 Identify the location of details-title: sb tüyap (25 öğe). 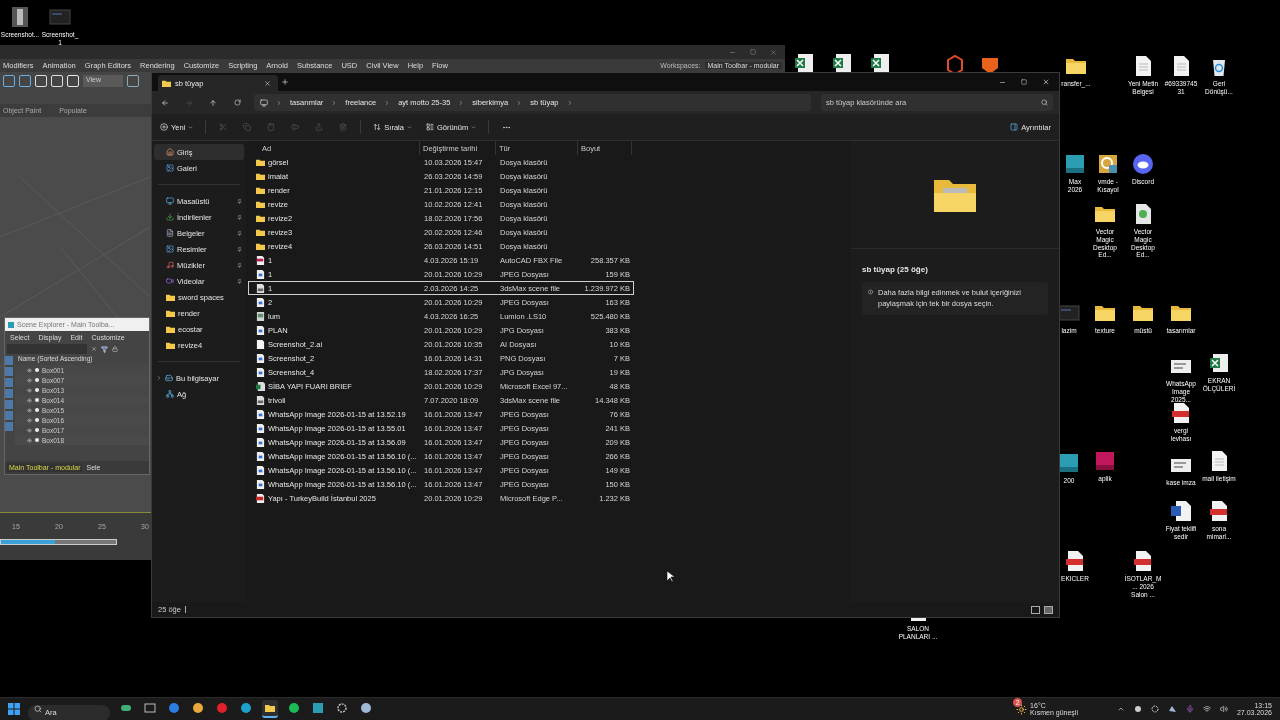
(895, 269).